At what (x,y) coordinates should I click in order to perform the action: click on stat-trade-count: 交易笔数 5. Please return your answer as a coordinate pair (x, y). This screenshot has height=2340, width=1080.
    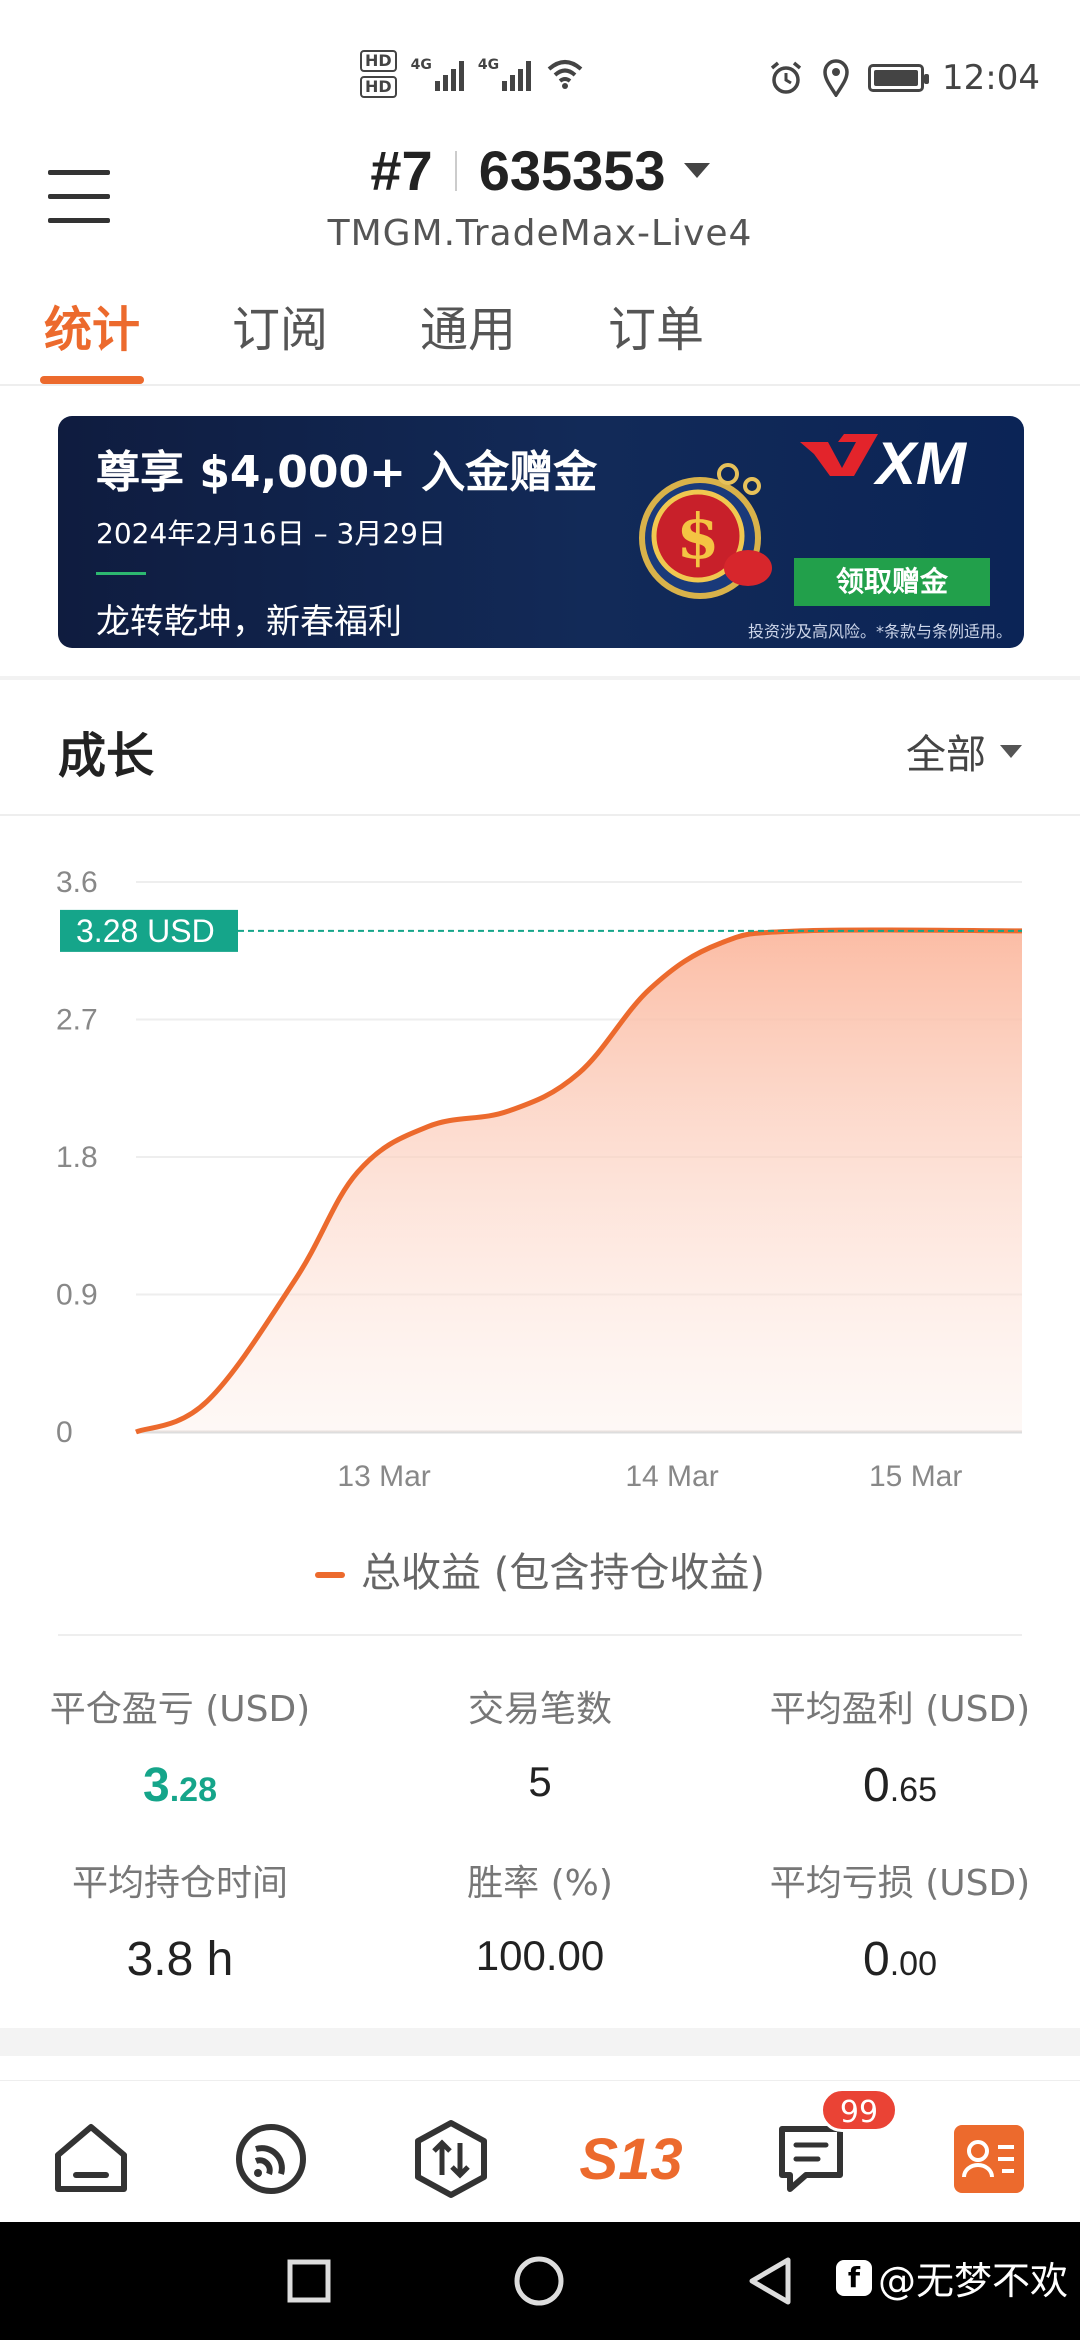
    Looking at the image, I should click on (540, 1743).